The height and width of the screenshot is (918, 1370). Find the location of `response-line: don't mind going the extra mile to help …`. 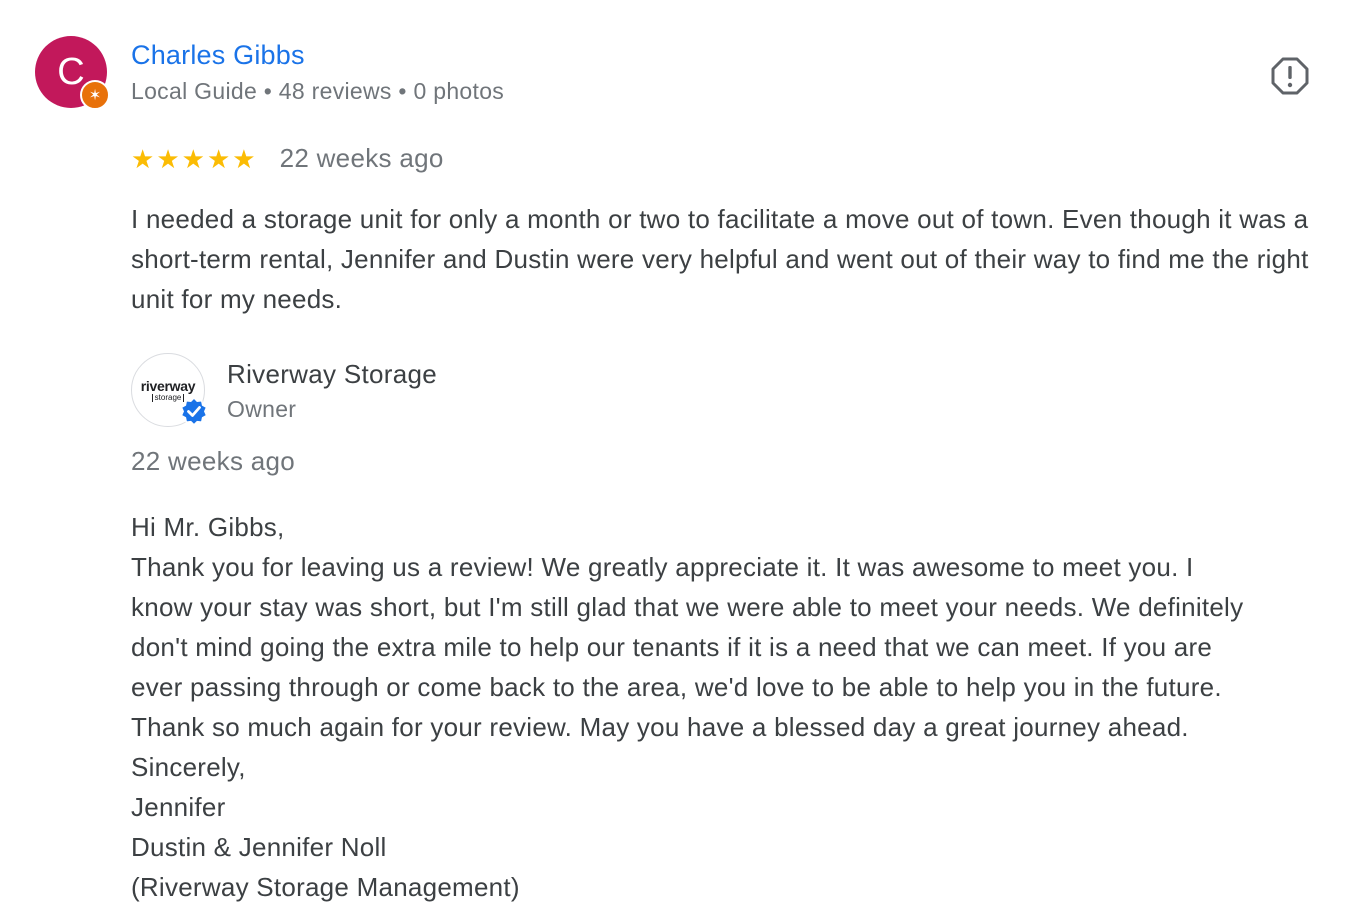

response-line: don't mind going the extra mile to help … is located at coordinates (672, 647).